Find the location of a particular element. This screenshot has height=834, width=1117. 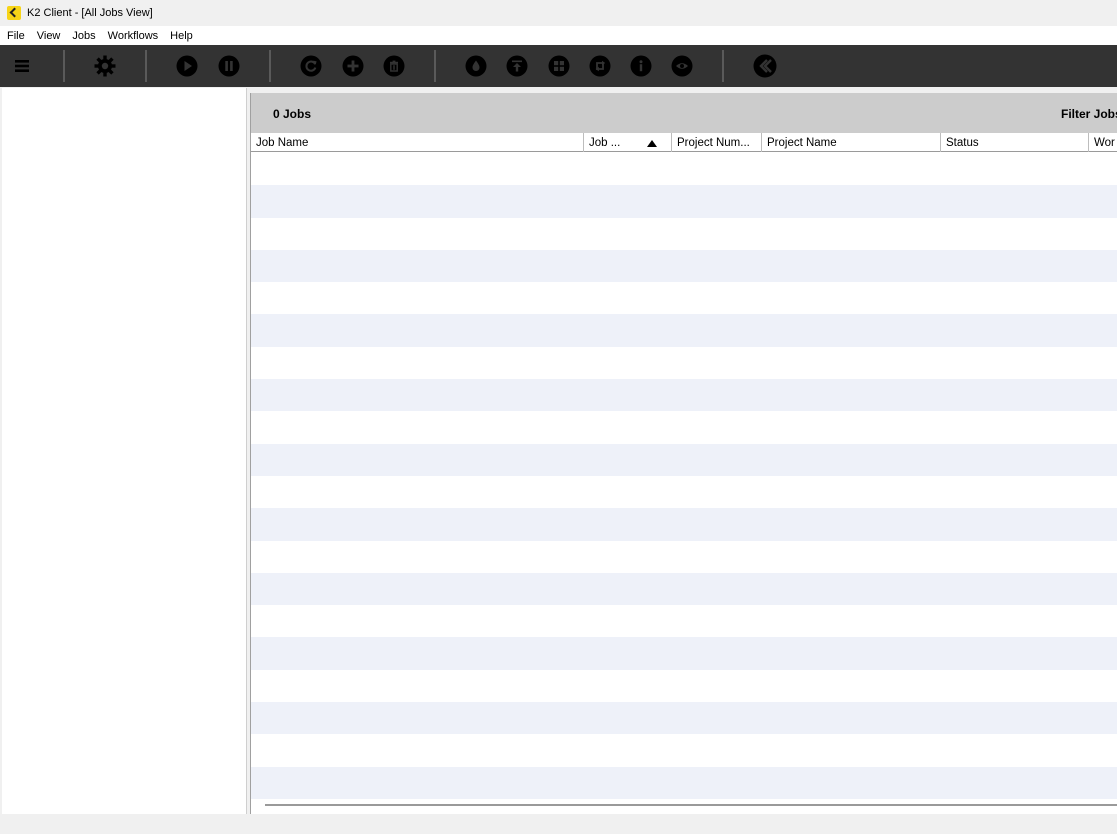

k2-app-icon is located at coordinates (14, 13).